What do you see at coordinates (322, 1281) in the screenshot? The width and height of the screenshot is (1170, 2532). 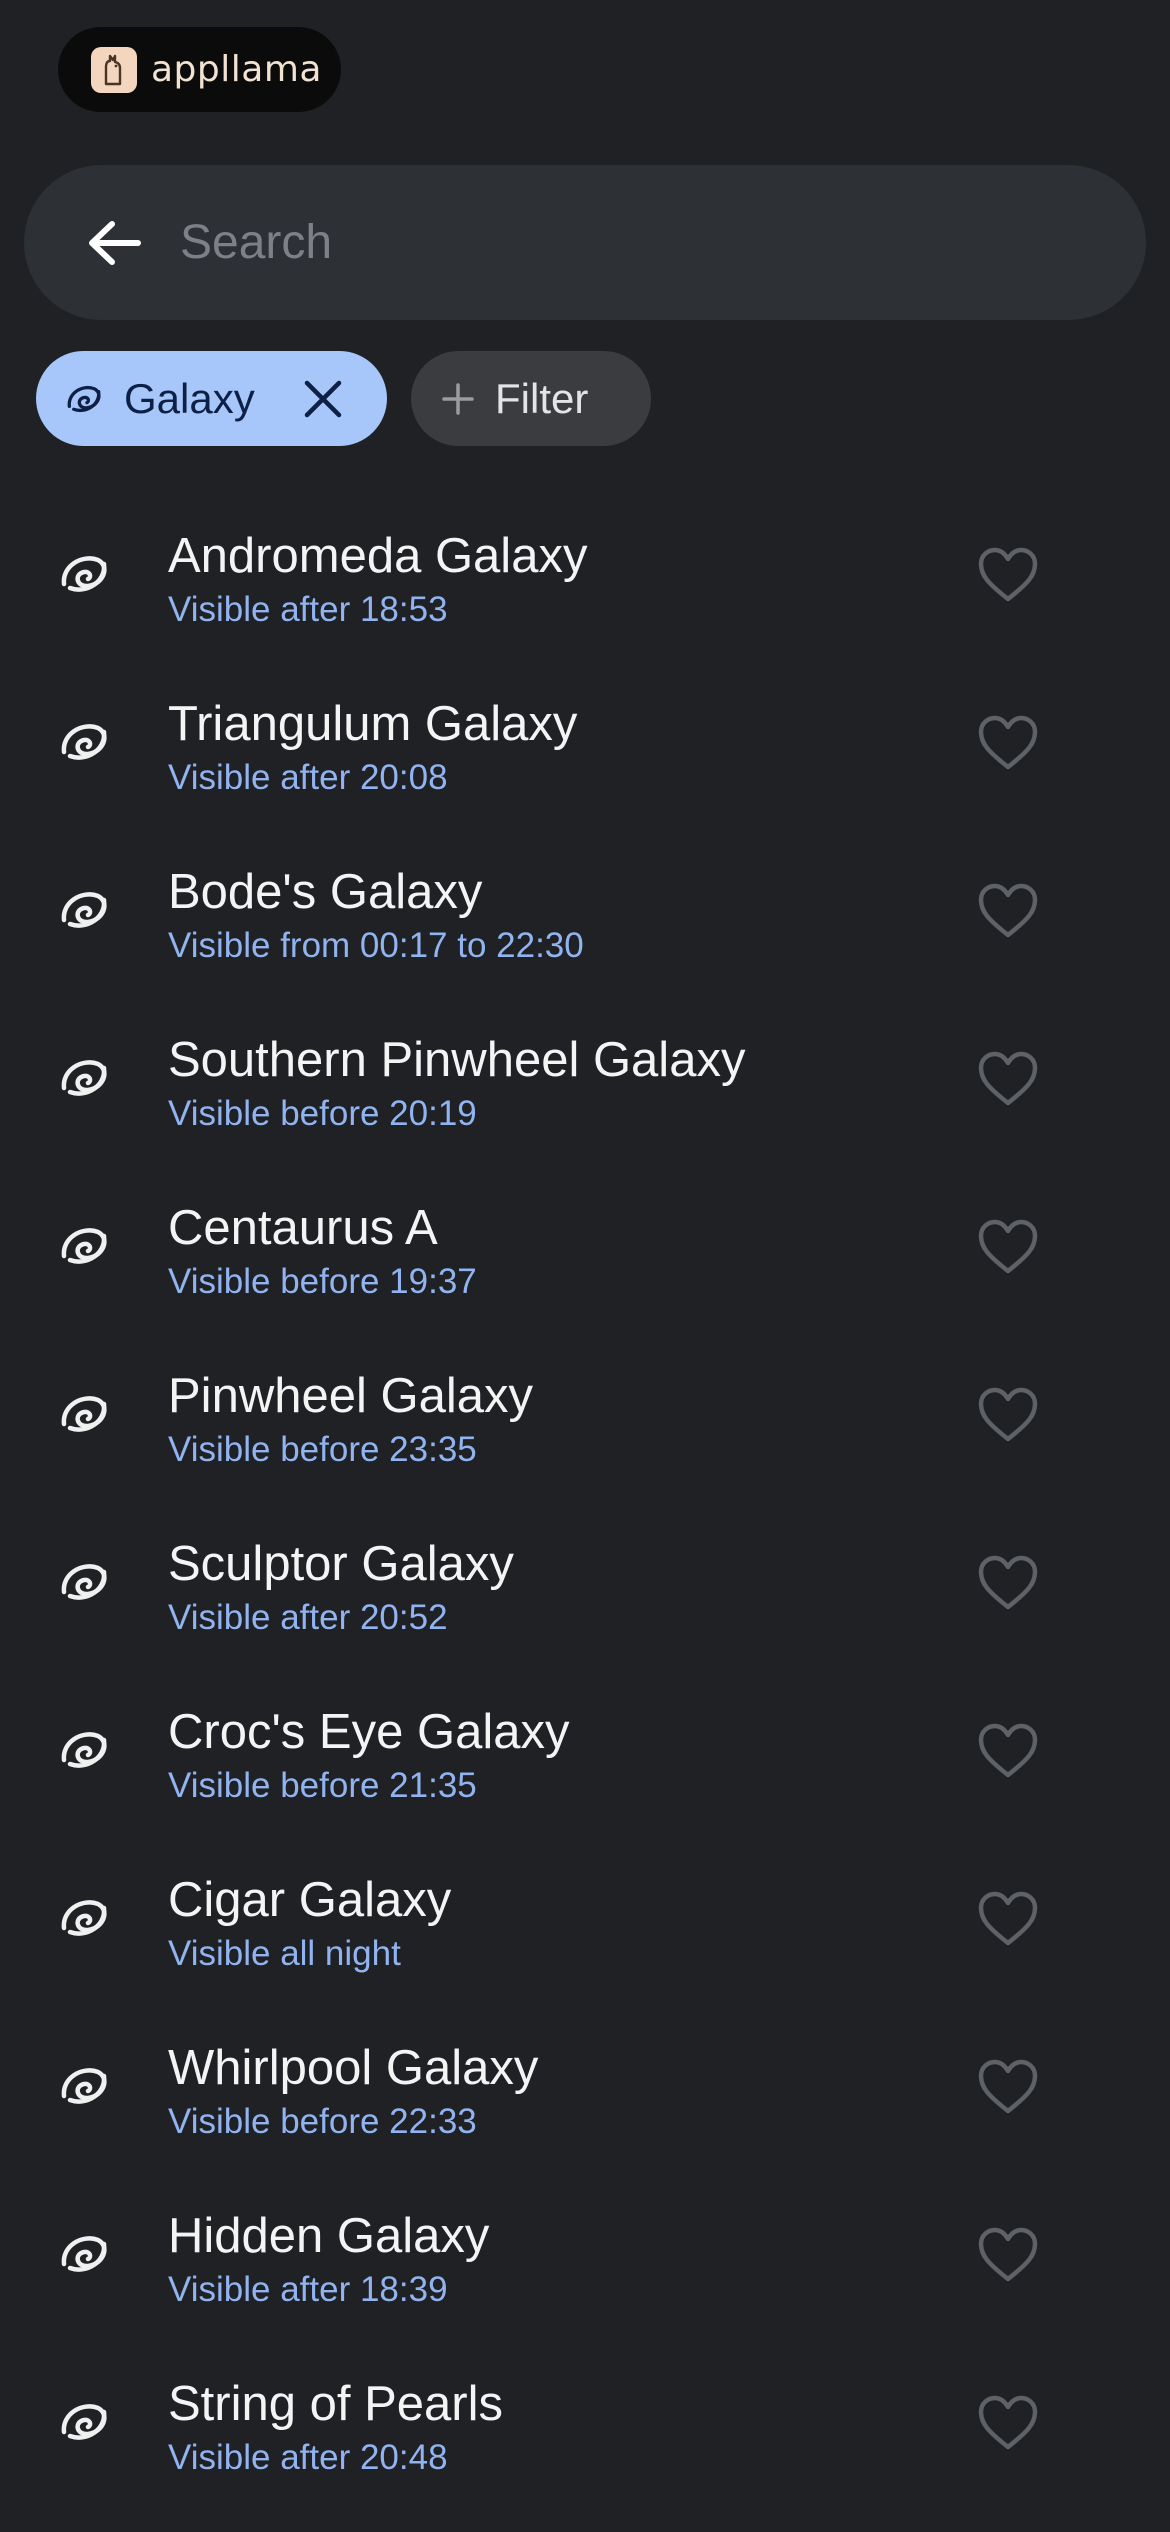 I see `item-visibility: Visible before 19:37` at bounding box center [322, 1281].